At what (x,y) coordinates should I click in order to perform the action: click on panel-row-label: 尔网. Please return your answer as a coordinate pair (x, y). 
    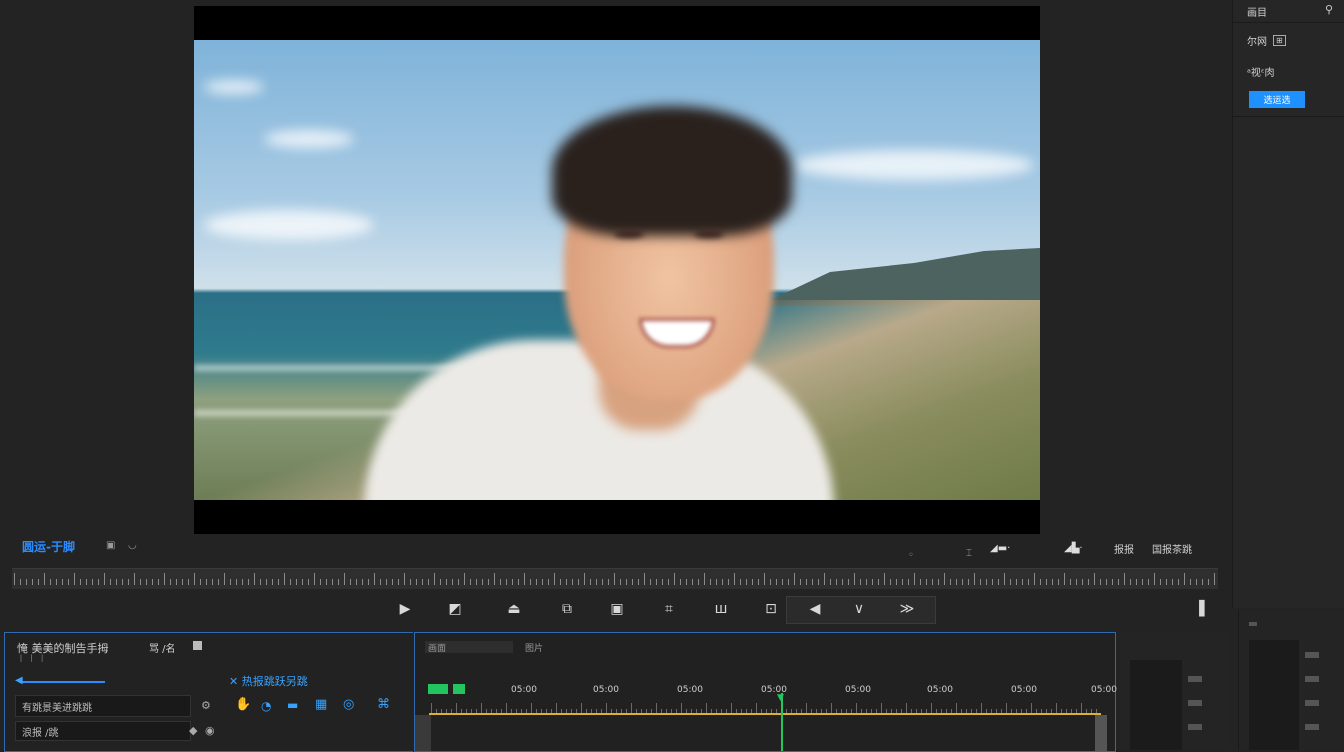
    Looking at the image, I should click on (1257, 42).